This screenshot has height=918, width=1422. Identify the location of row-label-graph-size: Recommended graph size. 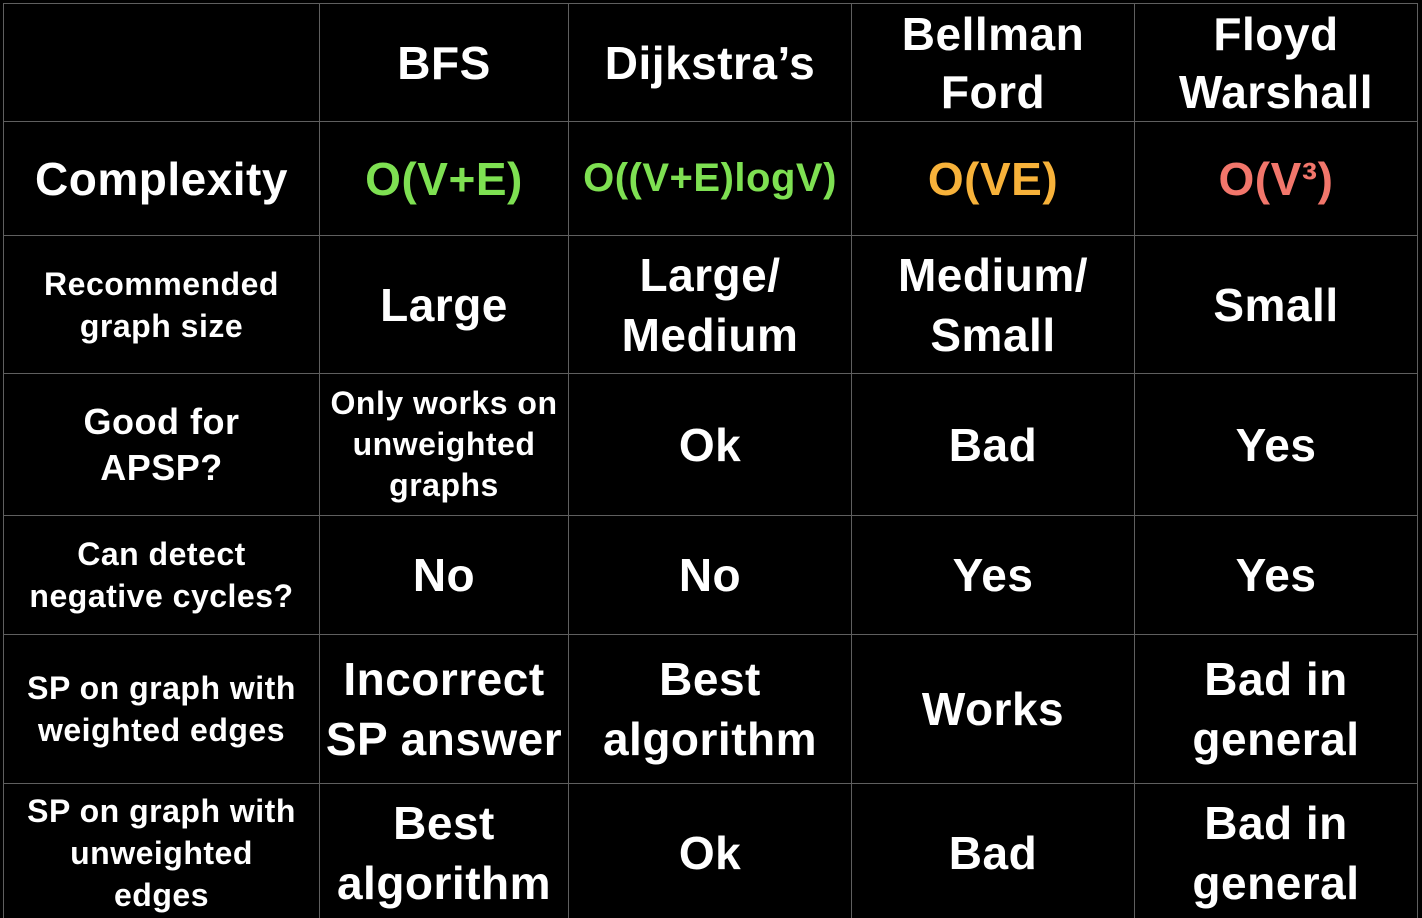
(161, 304).